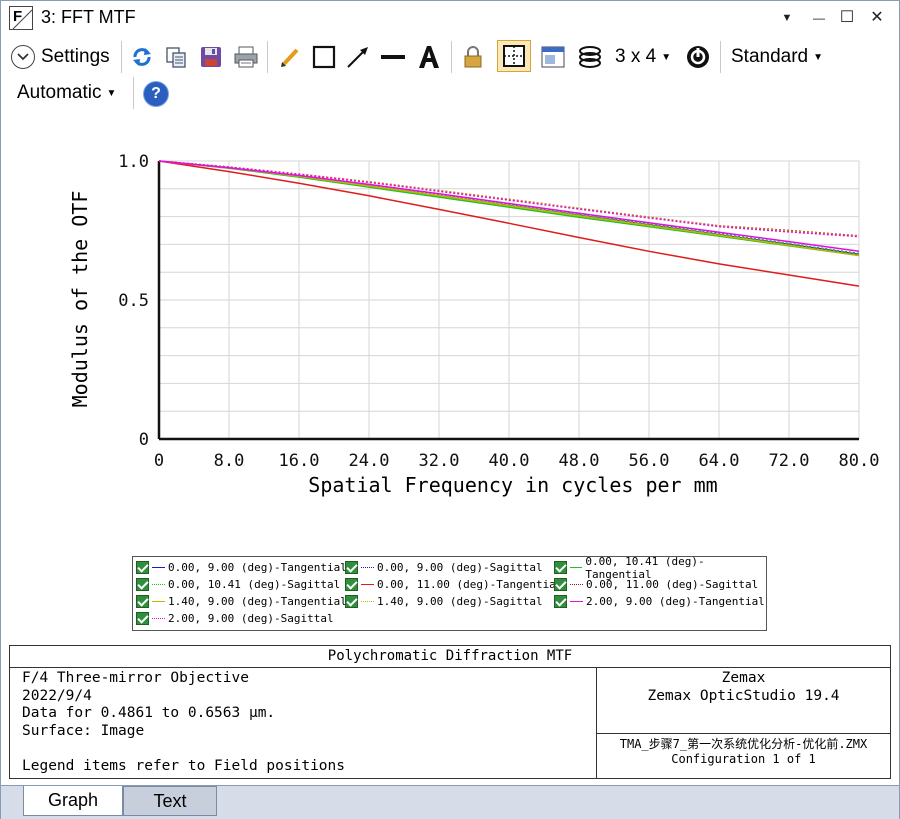  What do you see at coordinates (429, 57) in the screenshot?
I see `text-icon` at bounding box center [429, 57].